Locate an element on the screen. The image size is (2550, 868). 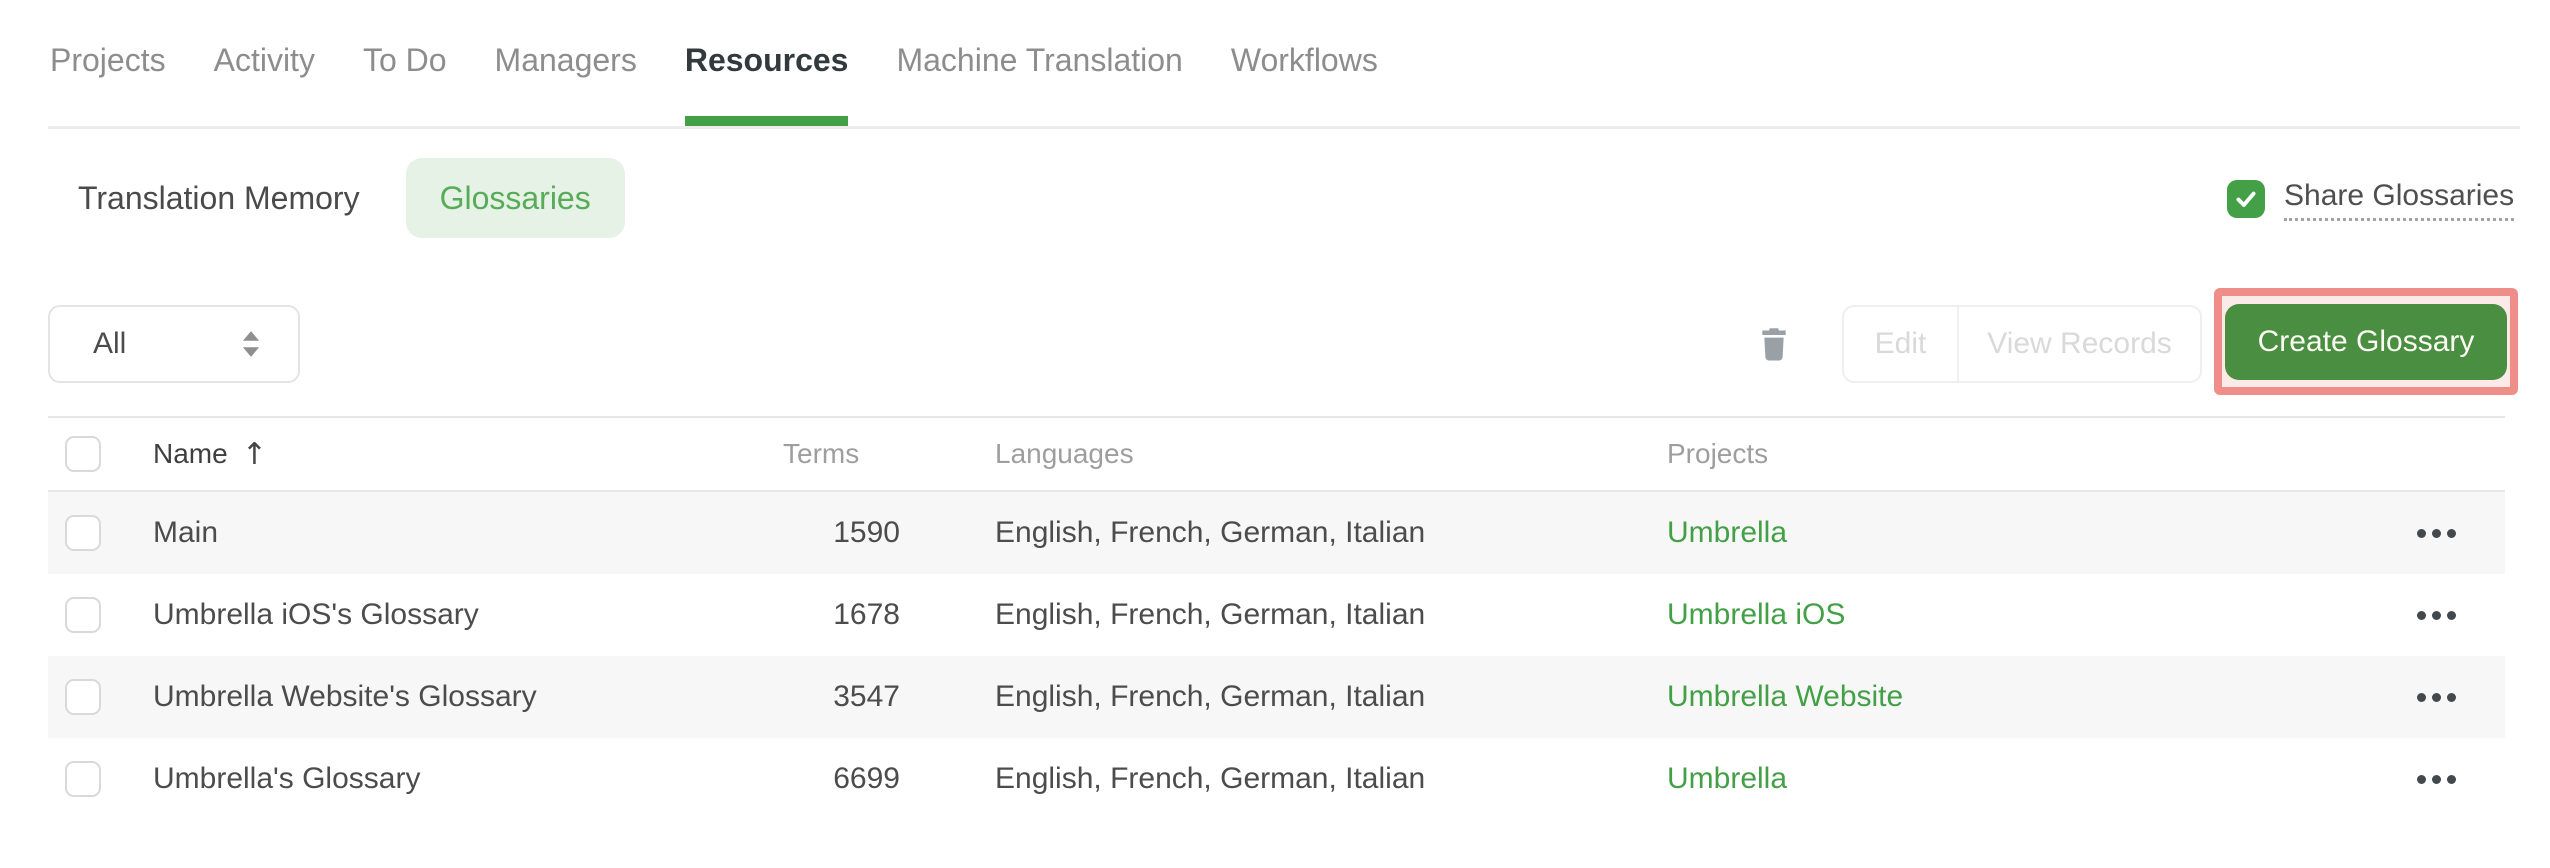
delete-glossary-button is located at coordinates (1774, 344).